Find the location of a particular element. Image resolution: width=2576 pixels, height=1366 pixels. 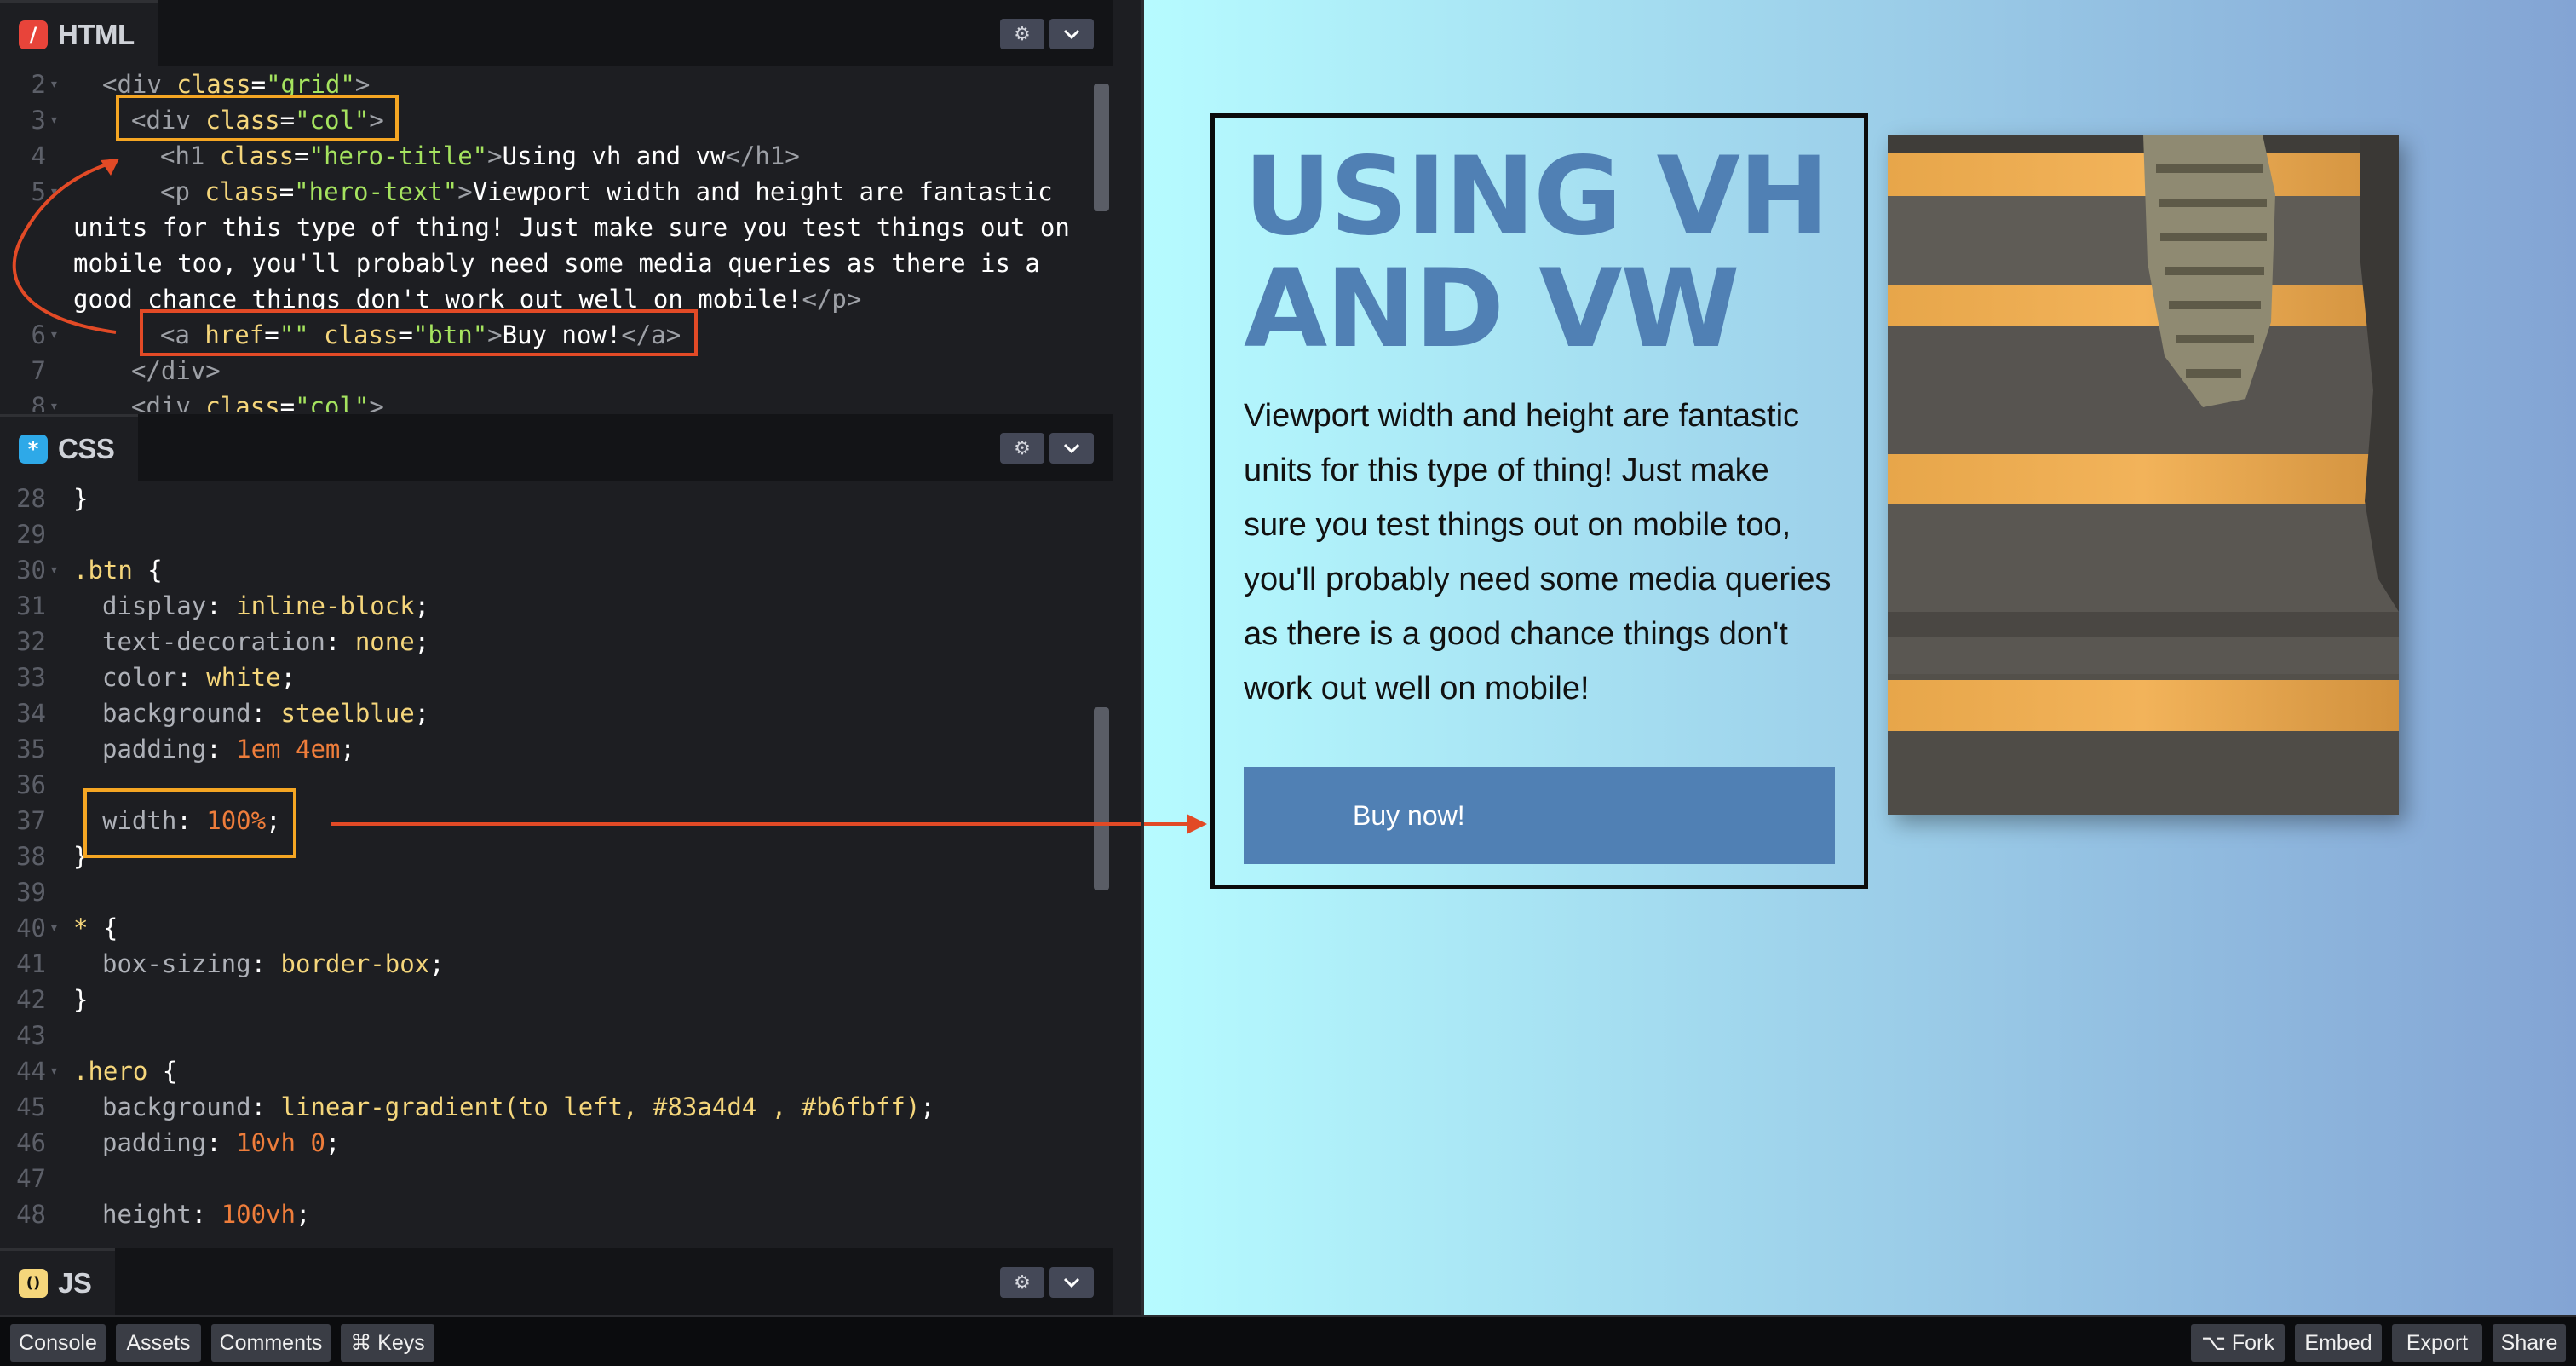

line-number: 42 is located at coordinates (31, 999).